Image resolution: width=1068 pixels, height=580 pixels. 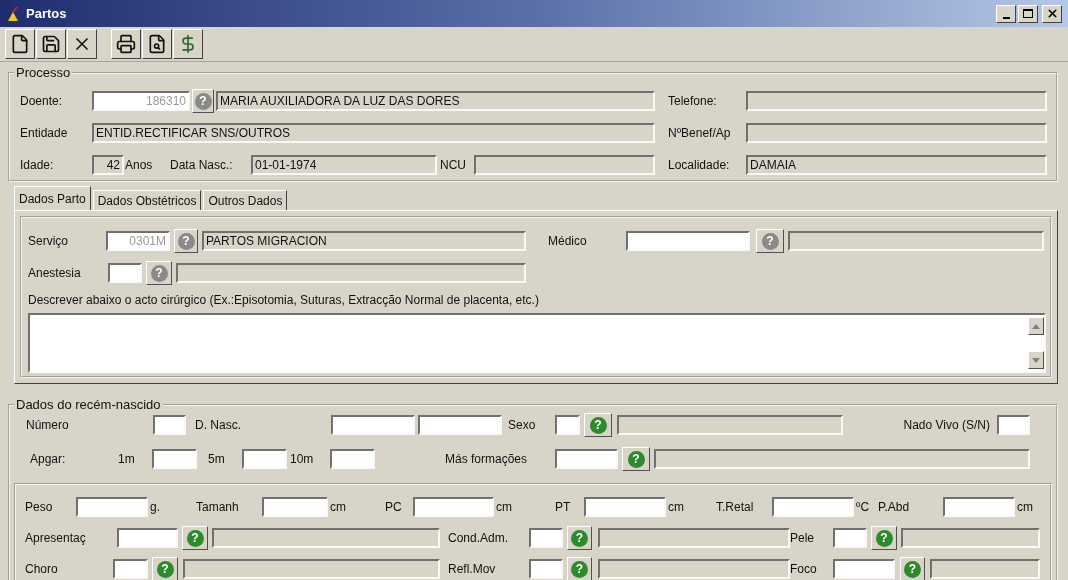 I want to click on read-only-field: 42, so click(x=108, y=165).